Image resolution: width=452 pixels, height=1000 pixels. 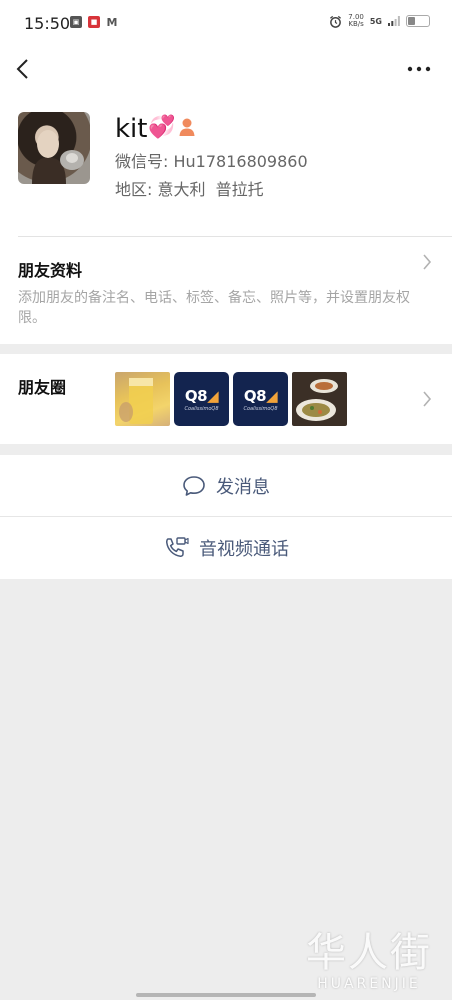 What do you see at coordinates (27, 69) in the screenshot?
I see `back-chevron-icon` at bounding box center [27, 69].